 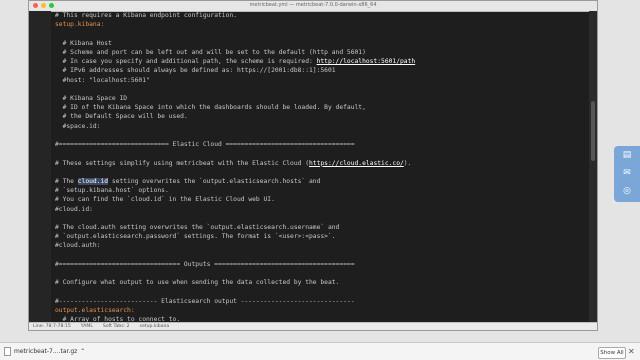 What do you see at coordinates (407, 163) in the screenshot?
I see `code-token: ).` at bounding box center [407, 163].